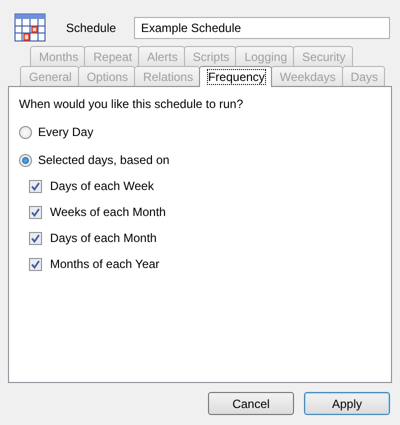 This screenshot has width=400, height=425. I want to click on tab: Months, so click(58, 56).